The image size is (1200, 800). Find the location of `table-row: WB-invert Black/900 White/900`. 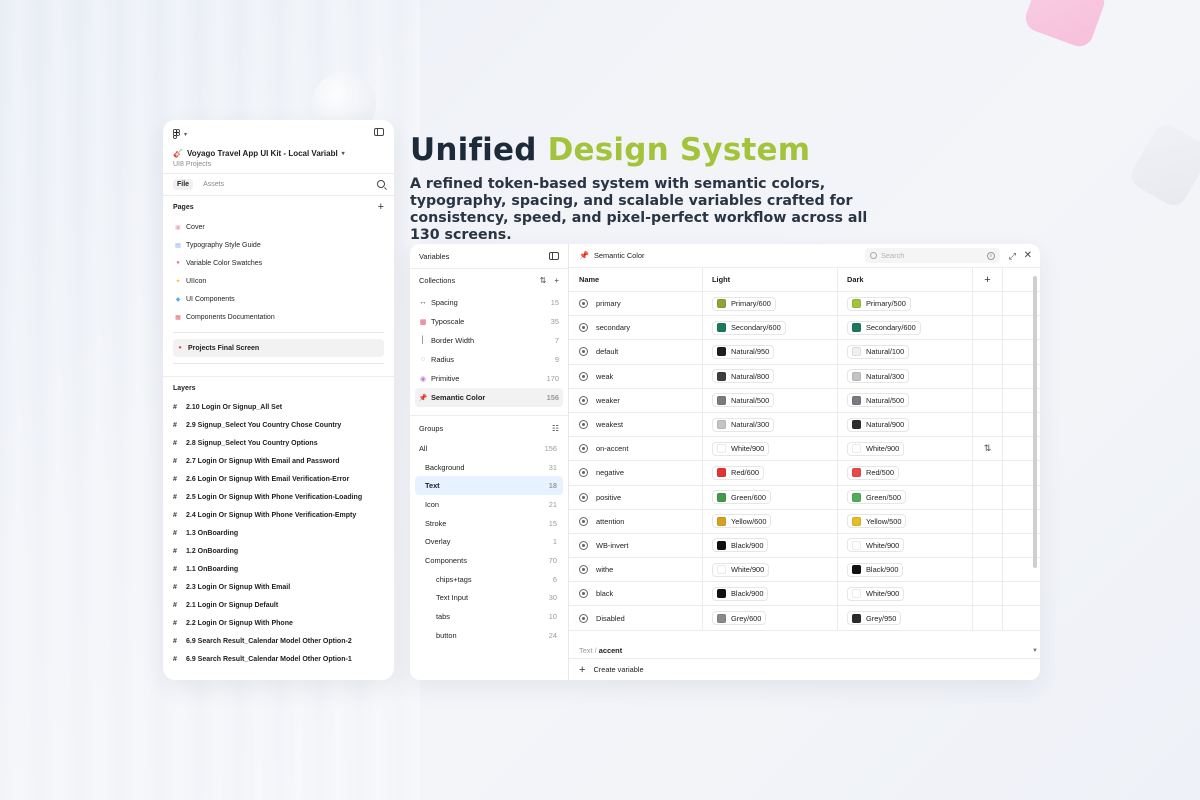

table-row: WB-invert Black/900 White/900 is located at coordinates (804, 546).